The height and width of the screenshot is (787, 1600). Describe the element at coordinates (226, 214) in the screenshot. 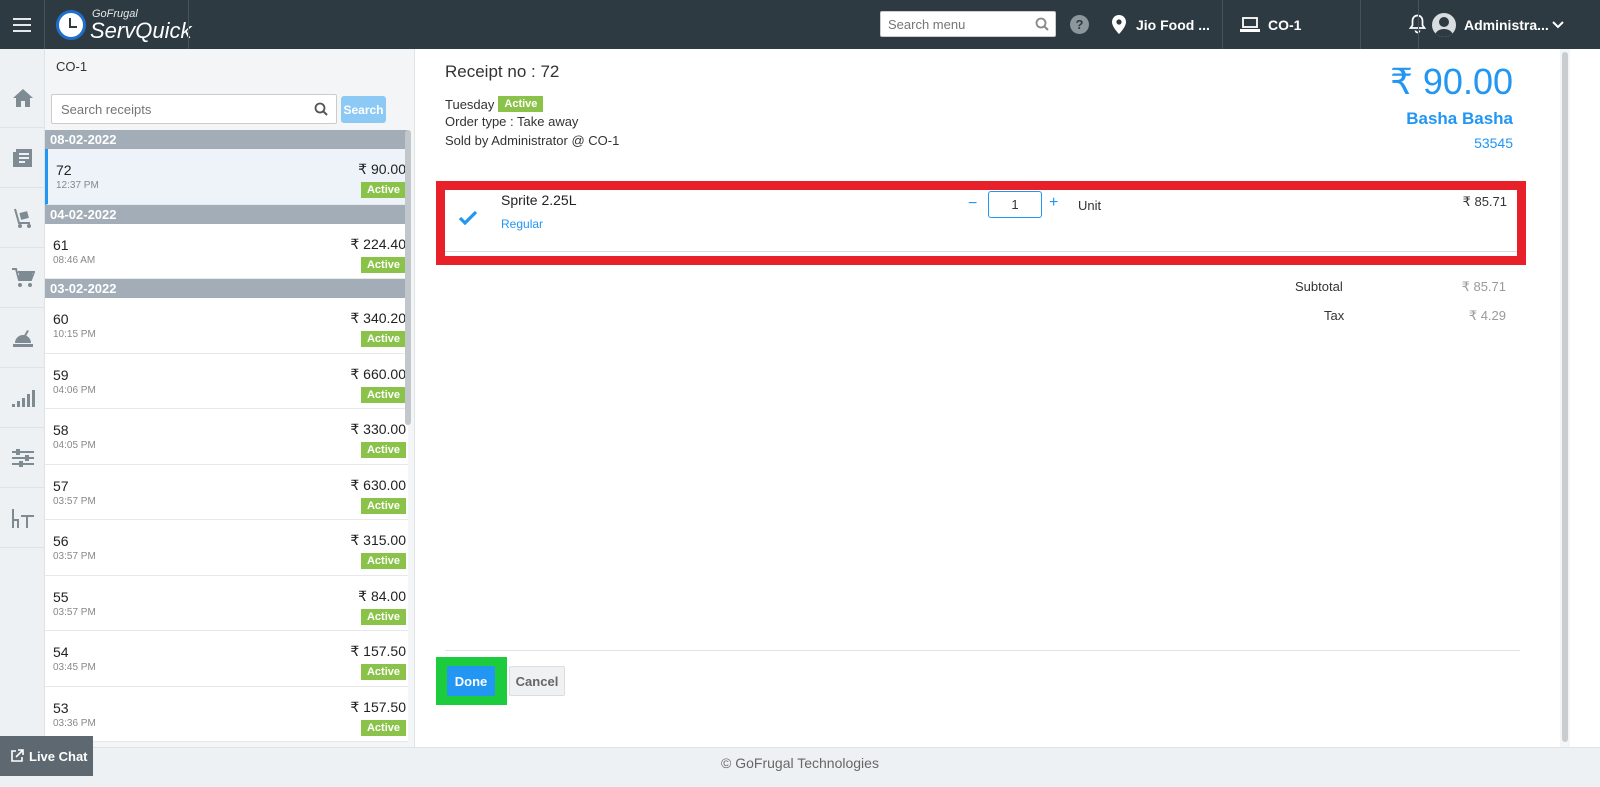

I see `date-header: 04-02-2022` at that location.